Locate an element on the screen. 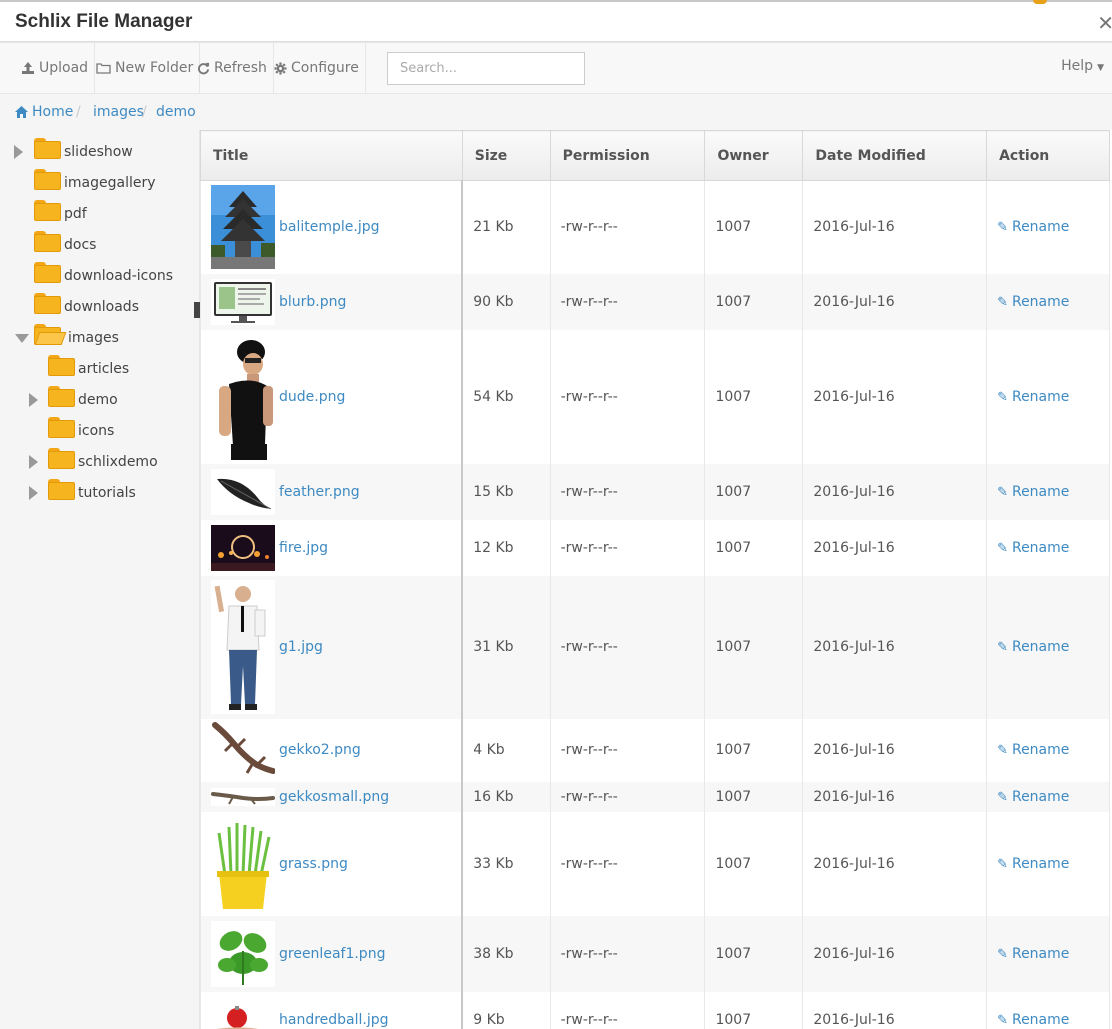 Image resolution: width=1112 pixels, height=1029 pixels. file-name-link: balitemple.jpg is located at coordinates (329, 227).